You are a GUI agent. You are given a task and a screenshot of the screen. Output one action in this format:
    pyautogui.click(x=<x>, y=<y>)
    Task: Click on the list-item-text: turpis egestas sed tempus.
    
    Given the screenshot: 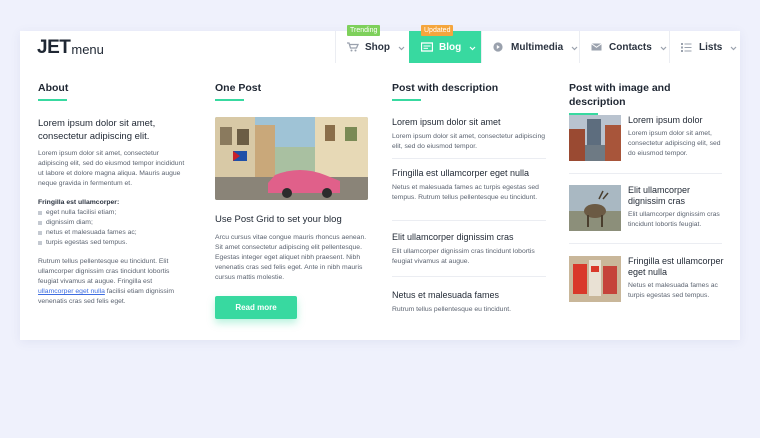 What is the action you would take?
    pyautogui.click(x=87, y=242)
    